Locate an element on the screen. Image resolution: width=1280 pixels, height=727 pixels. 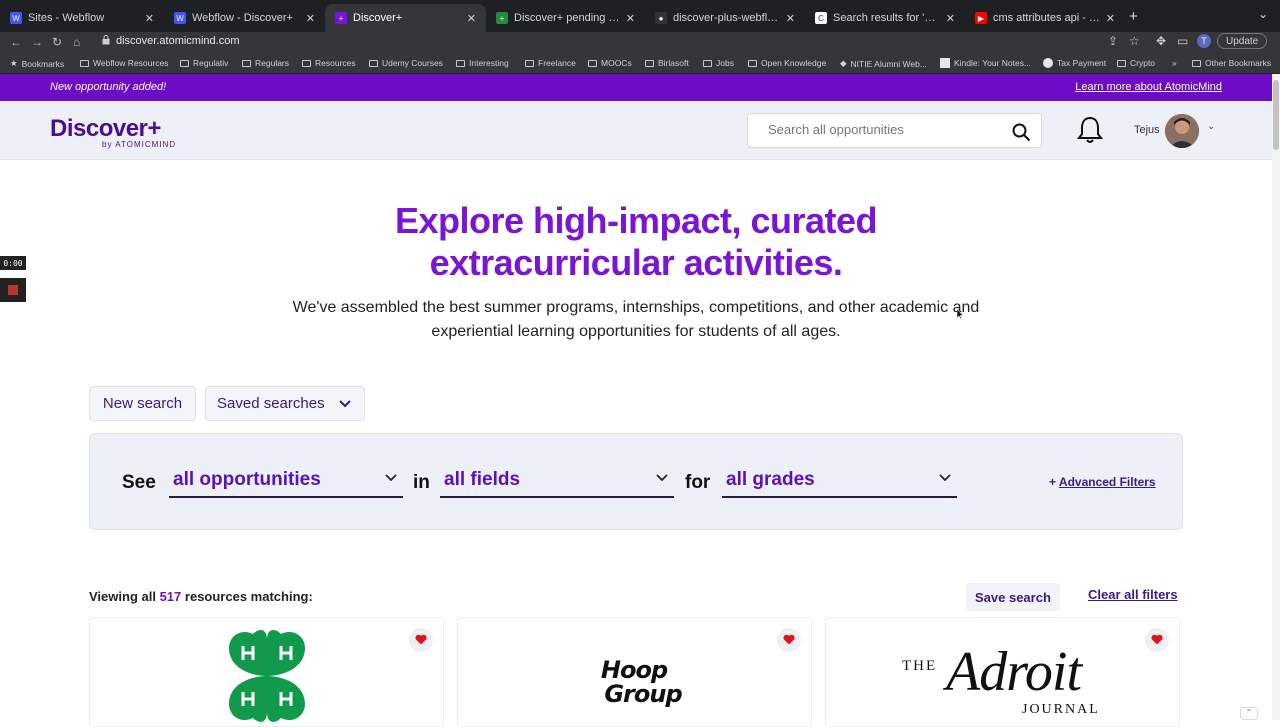
tab-title: cms attributes api - YouTube is located at coordinates (1046, 18).